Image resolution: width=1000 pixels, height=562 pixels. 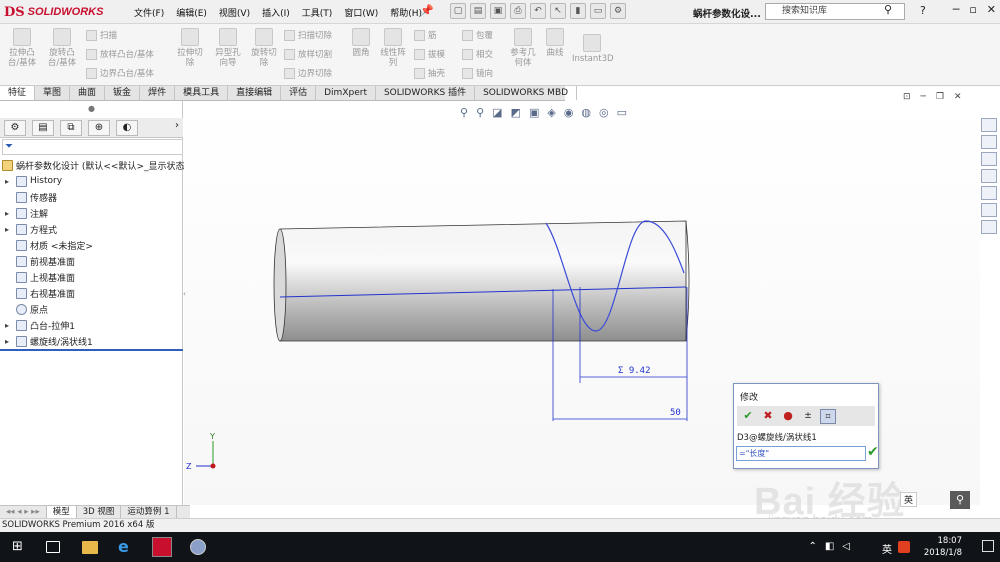 I want to click on property-manager-icon: ▤, so click(x=43, y=128).